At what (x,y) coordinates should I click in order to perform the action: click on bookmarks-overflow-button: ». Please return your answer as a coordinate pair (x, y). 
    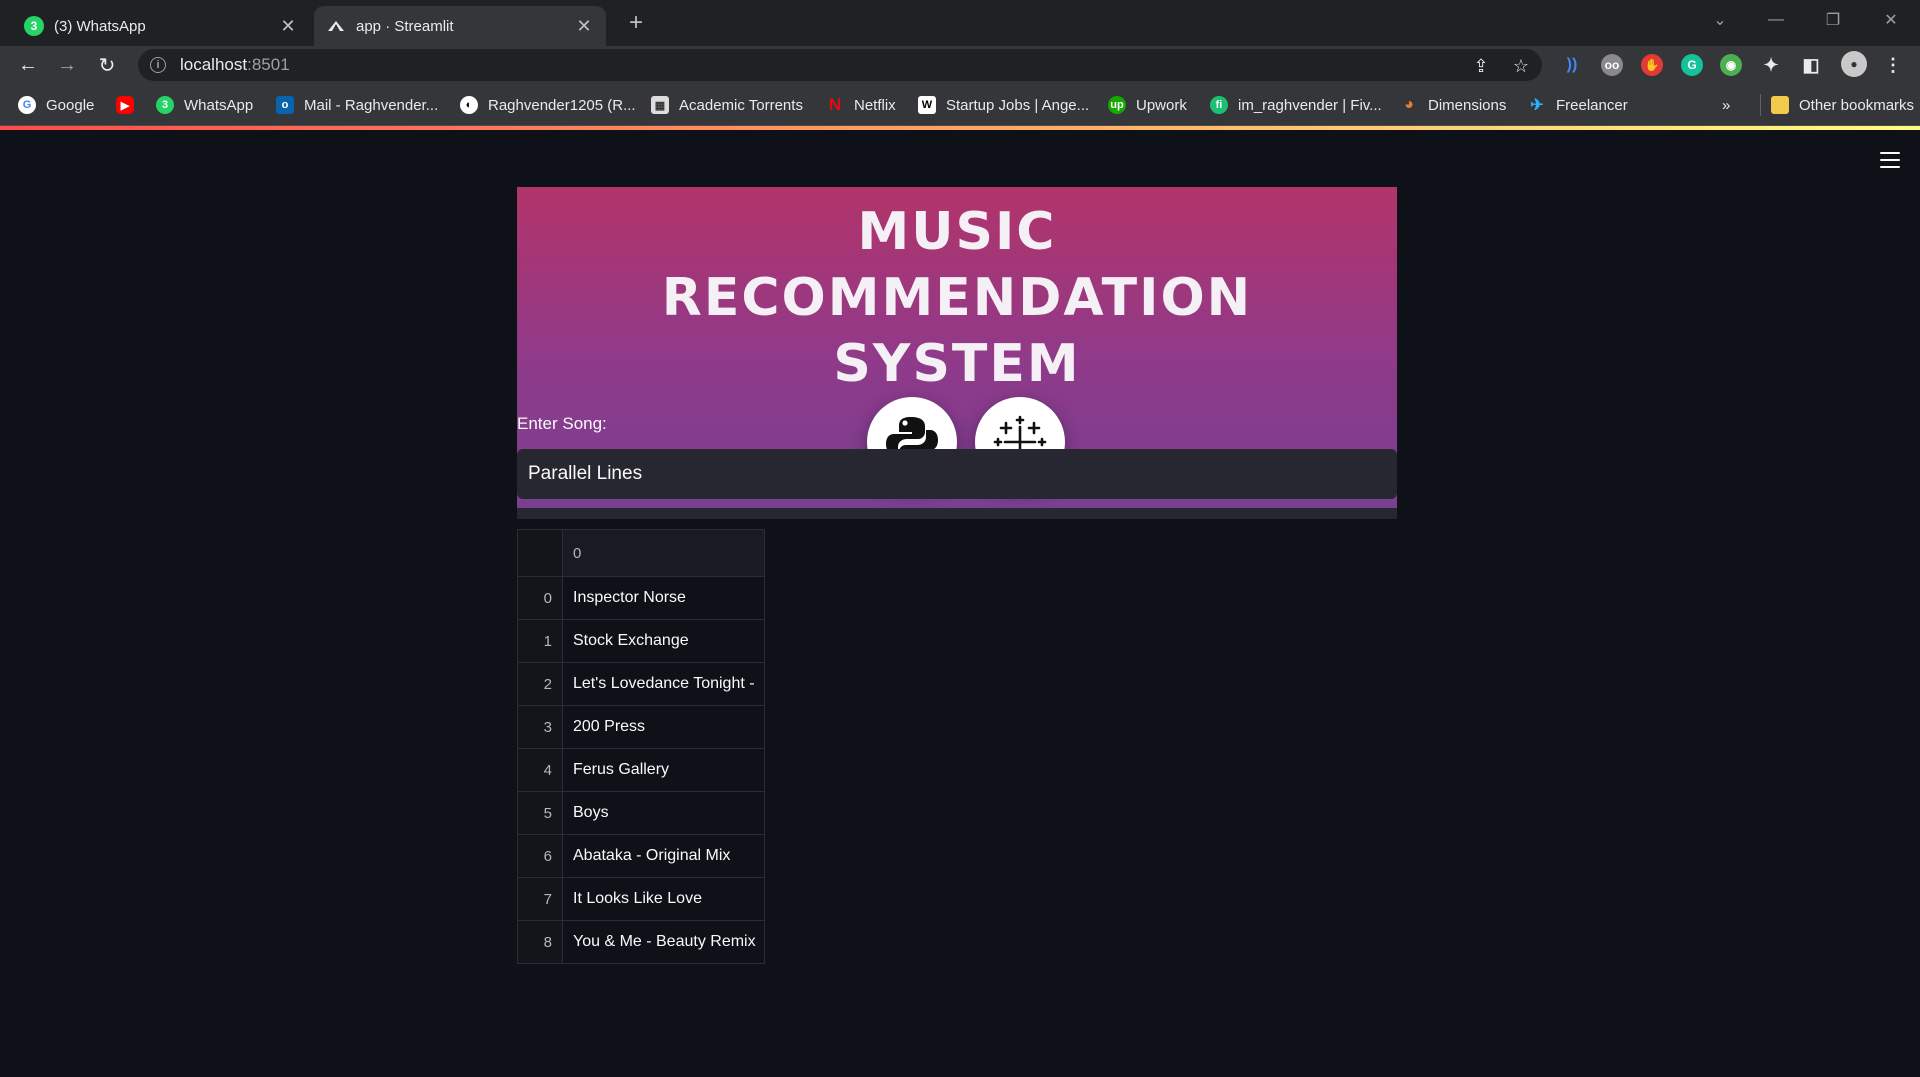
    Looking at the image, I should click on (1726, 105).